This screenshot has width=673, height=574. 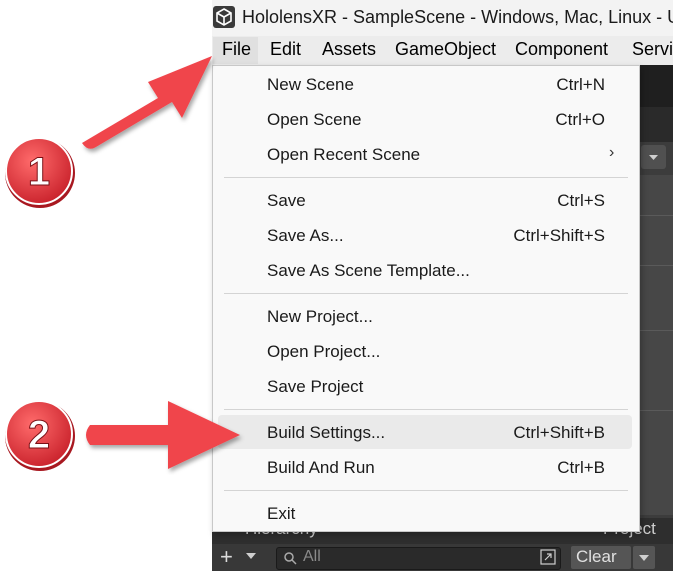 I want to click on step-badge-1: 1, so click(x=40, y=172).